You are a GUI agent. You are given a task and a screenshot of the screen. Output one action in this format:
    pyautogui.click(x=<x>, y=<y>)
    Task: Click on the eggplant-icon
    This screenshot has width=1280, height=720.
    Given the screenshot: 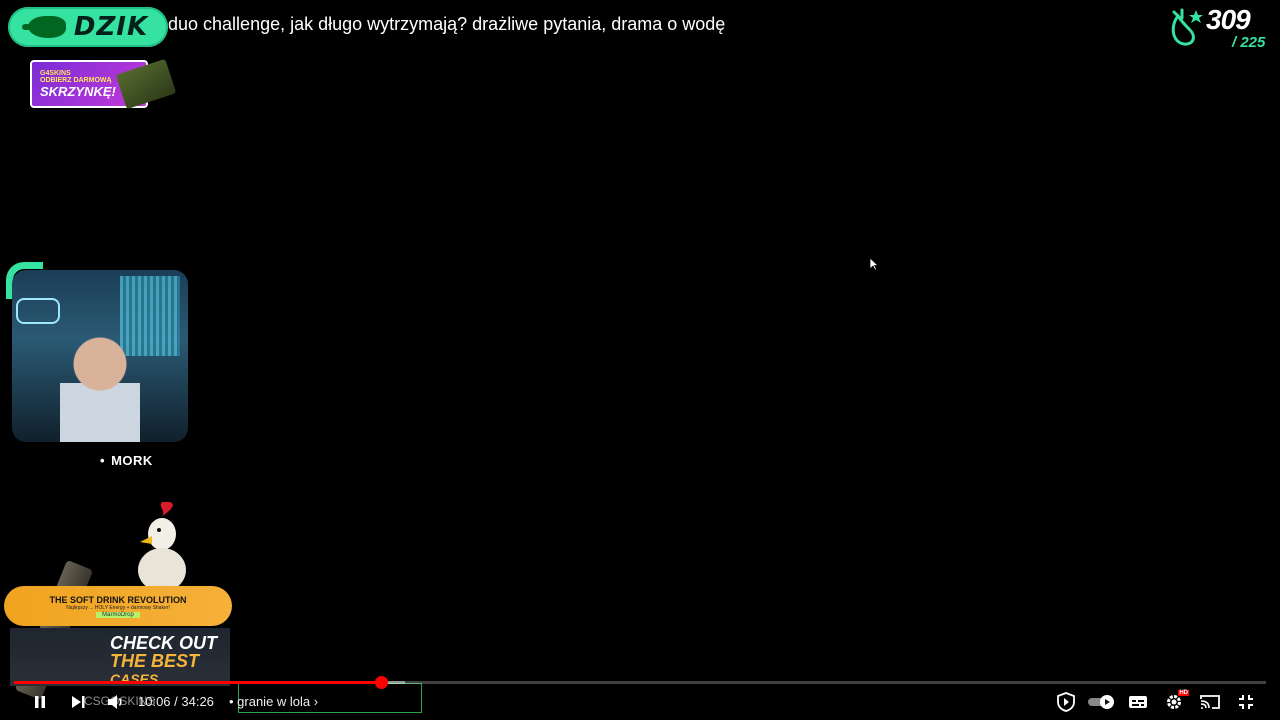 What is the action you would take?
    pyautogui.click(x=1187, y=27)
    